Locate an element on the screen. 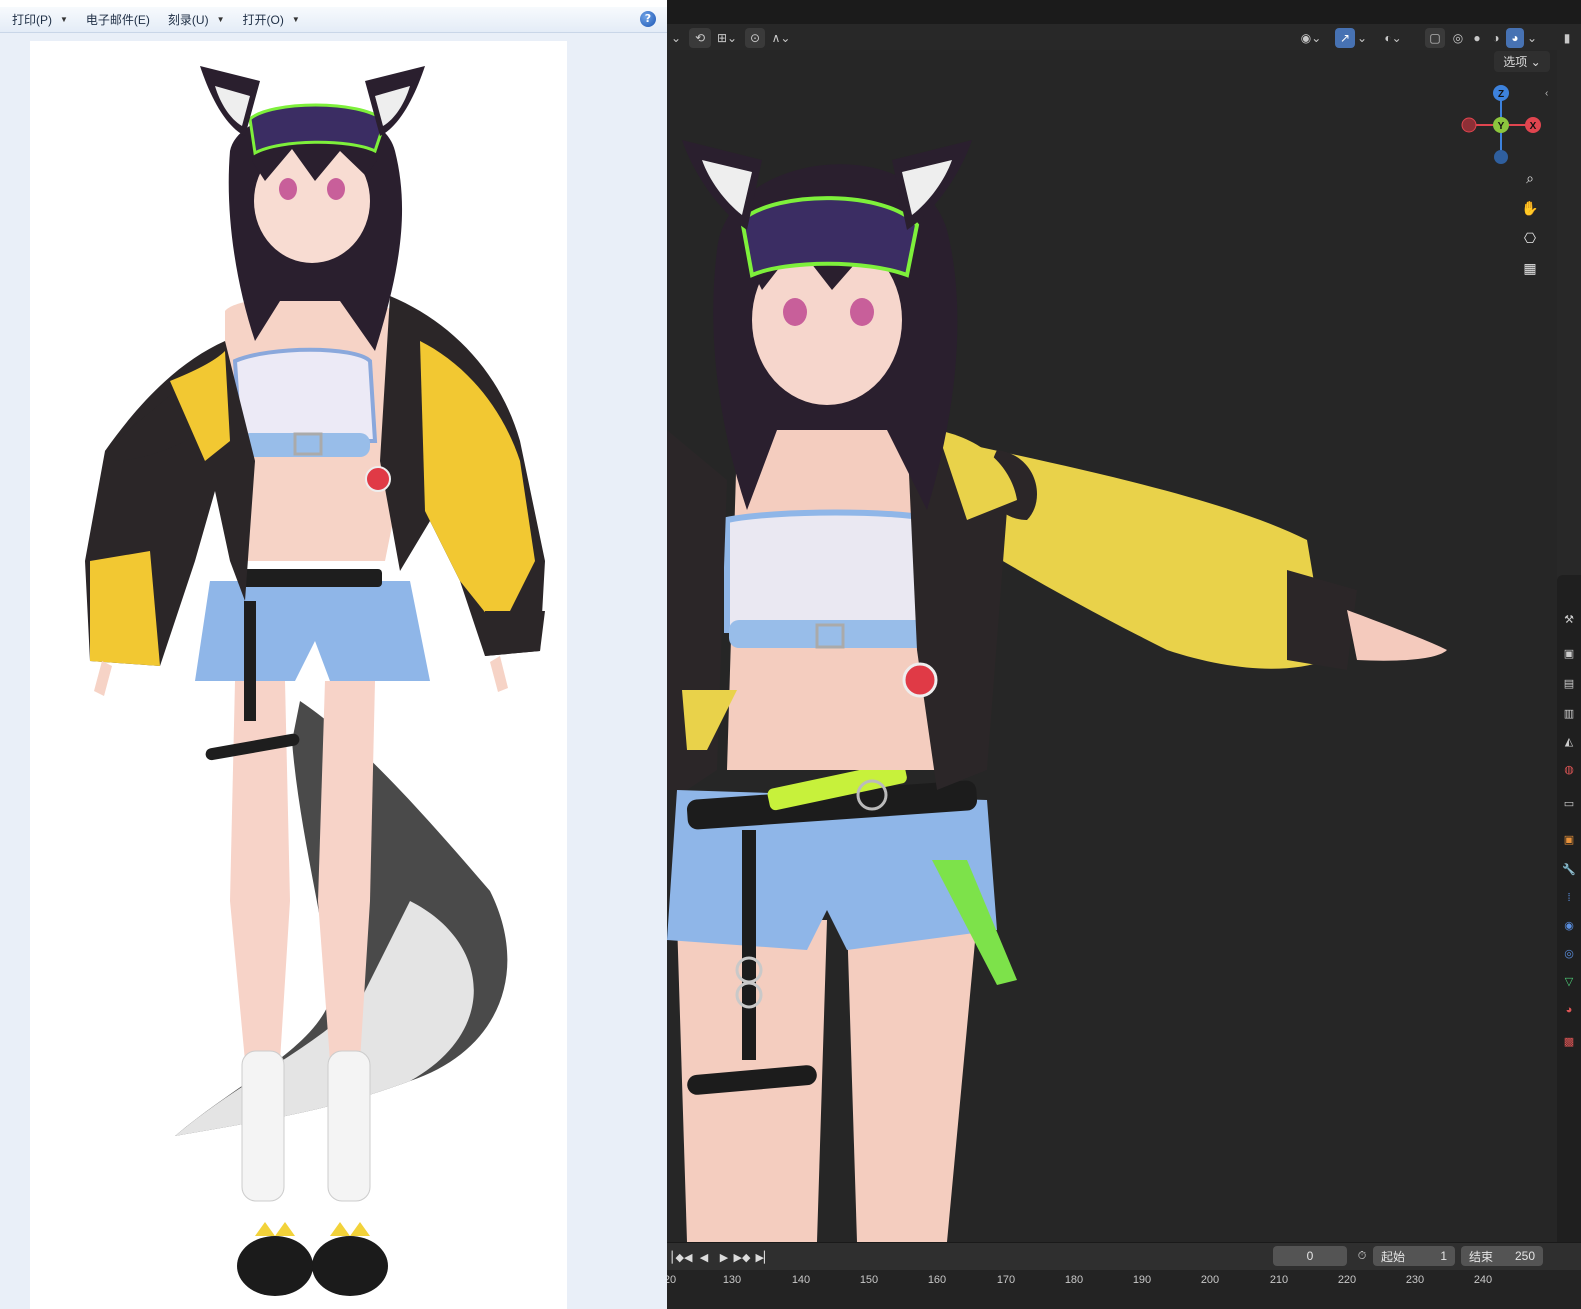 This screenshot has width=1581, height=1309. neg-z-axis-handle is located at coordinates (1501, 157).